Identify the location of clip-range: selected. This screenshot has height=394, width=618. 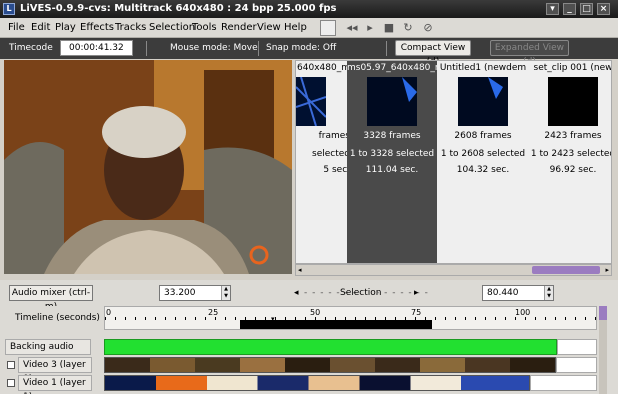
(331, 154).